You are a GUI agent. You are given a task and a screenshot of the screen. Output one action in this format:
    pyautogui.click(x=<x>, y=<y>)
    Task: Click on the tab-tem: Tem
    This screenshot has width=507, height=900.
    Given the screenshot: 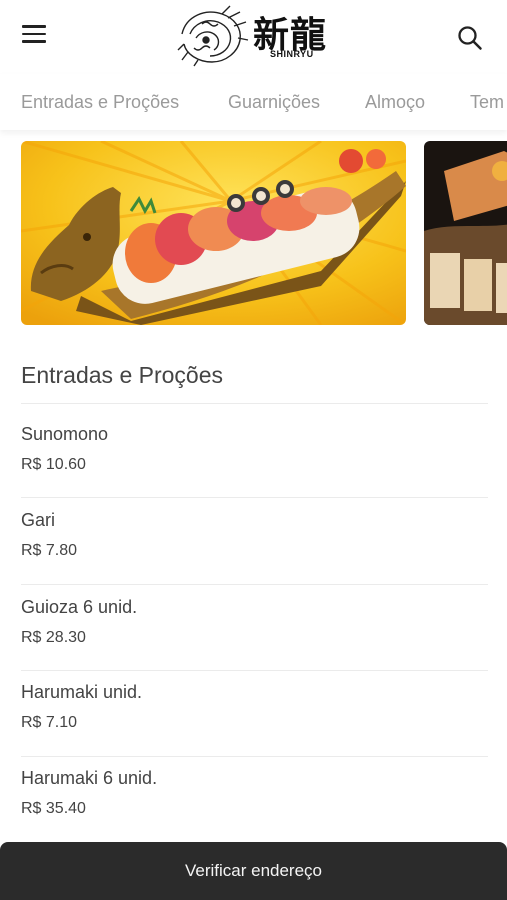 What is the action you would take?
    pyautogui.click(x=487, y=102)
    